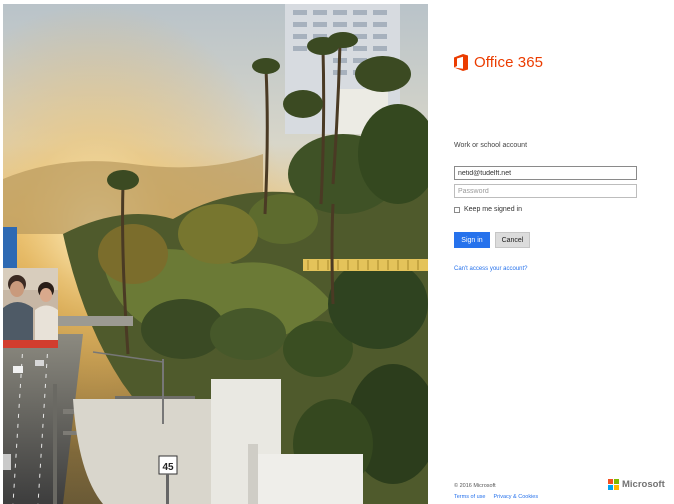  What do you see at coordinates (461, 62) in the screenshot?
I see `office-logo-icon` at bounding box center [461, 62].